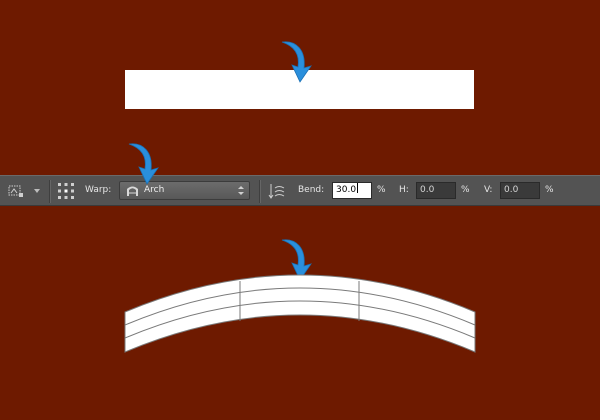  I want to click on vertical-distortion-input: 0.0, so click(520, 190).